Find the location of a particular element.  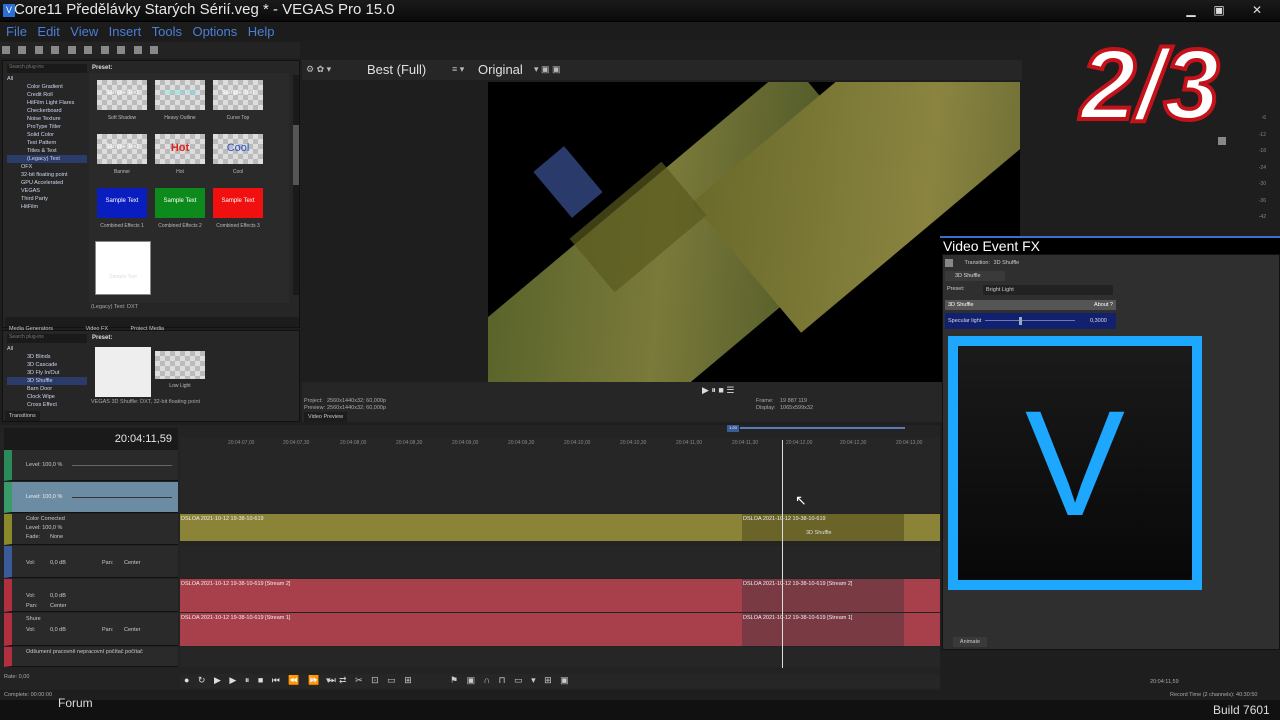

preset-thumb-curve-top: Sample Text is located at coordinates (238, 95).